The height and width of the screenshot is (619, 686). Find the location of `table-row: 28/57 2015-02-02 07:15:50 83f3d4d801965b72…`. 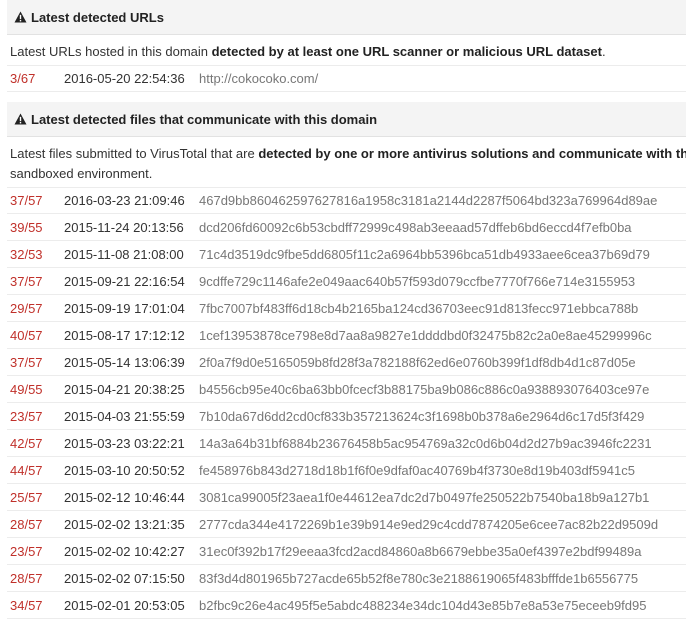

table-row: 28/57 2015-02-02 07:15:50 83f3d4d801965b72… is located at coordinates (346, 578).